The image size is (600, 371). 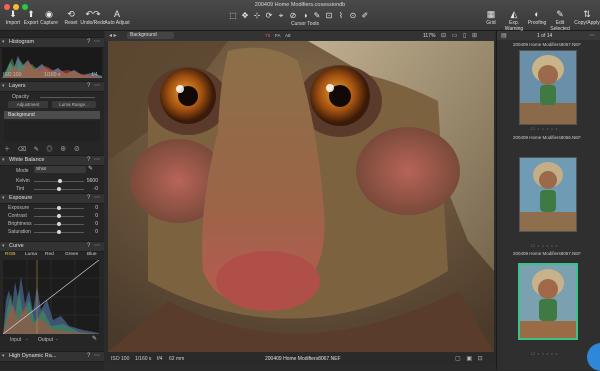 What do you see at coordinates (60, 169) in the screenshot?
I see `wb-mode-select: Shot` at bounding box center [60, 169].